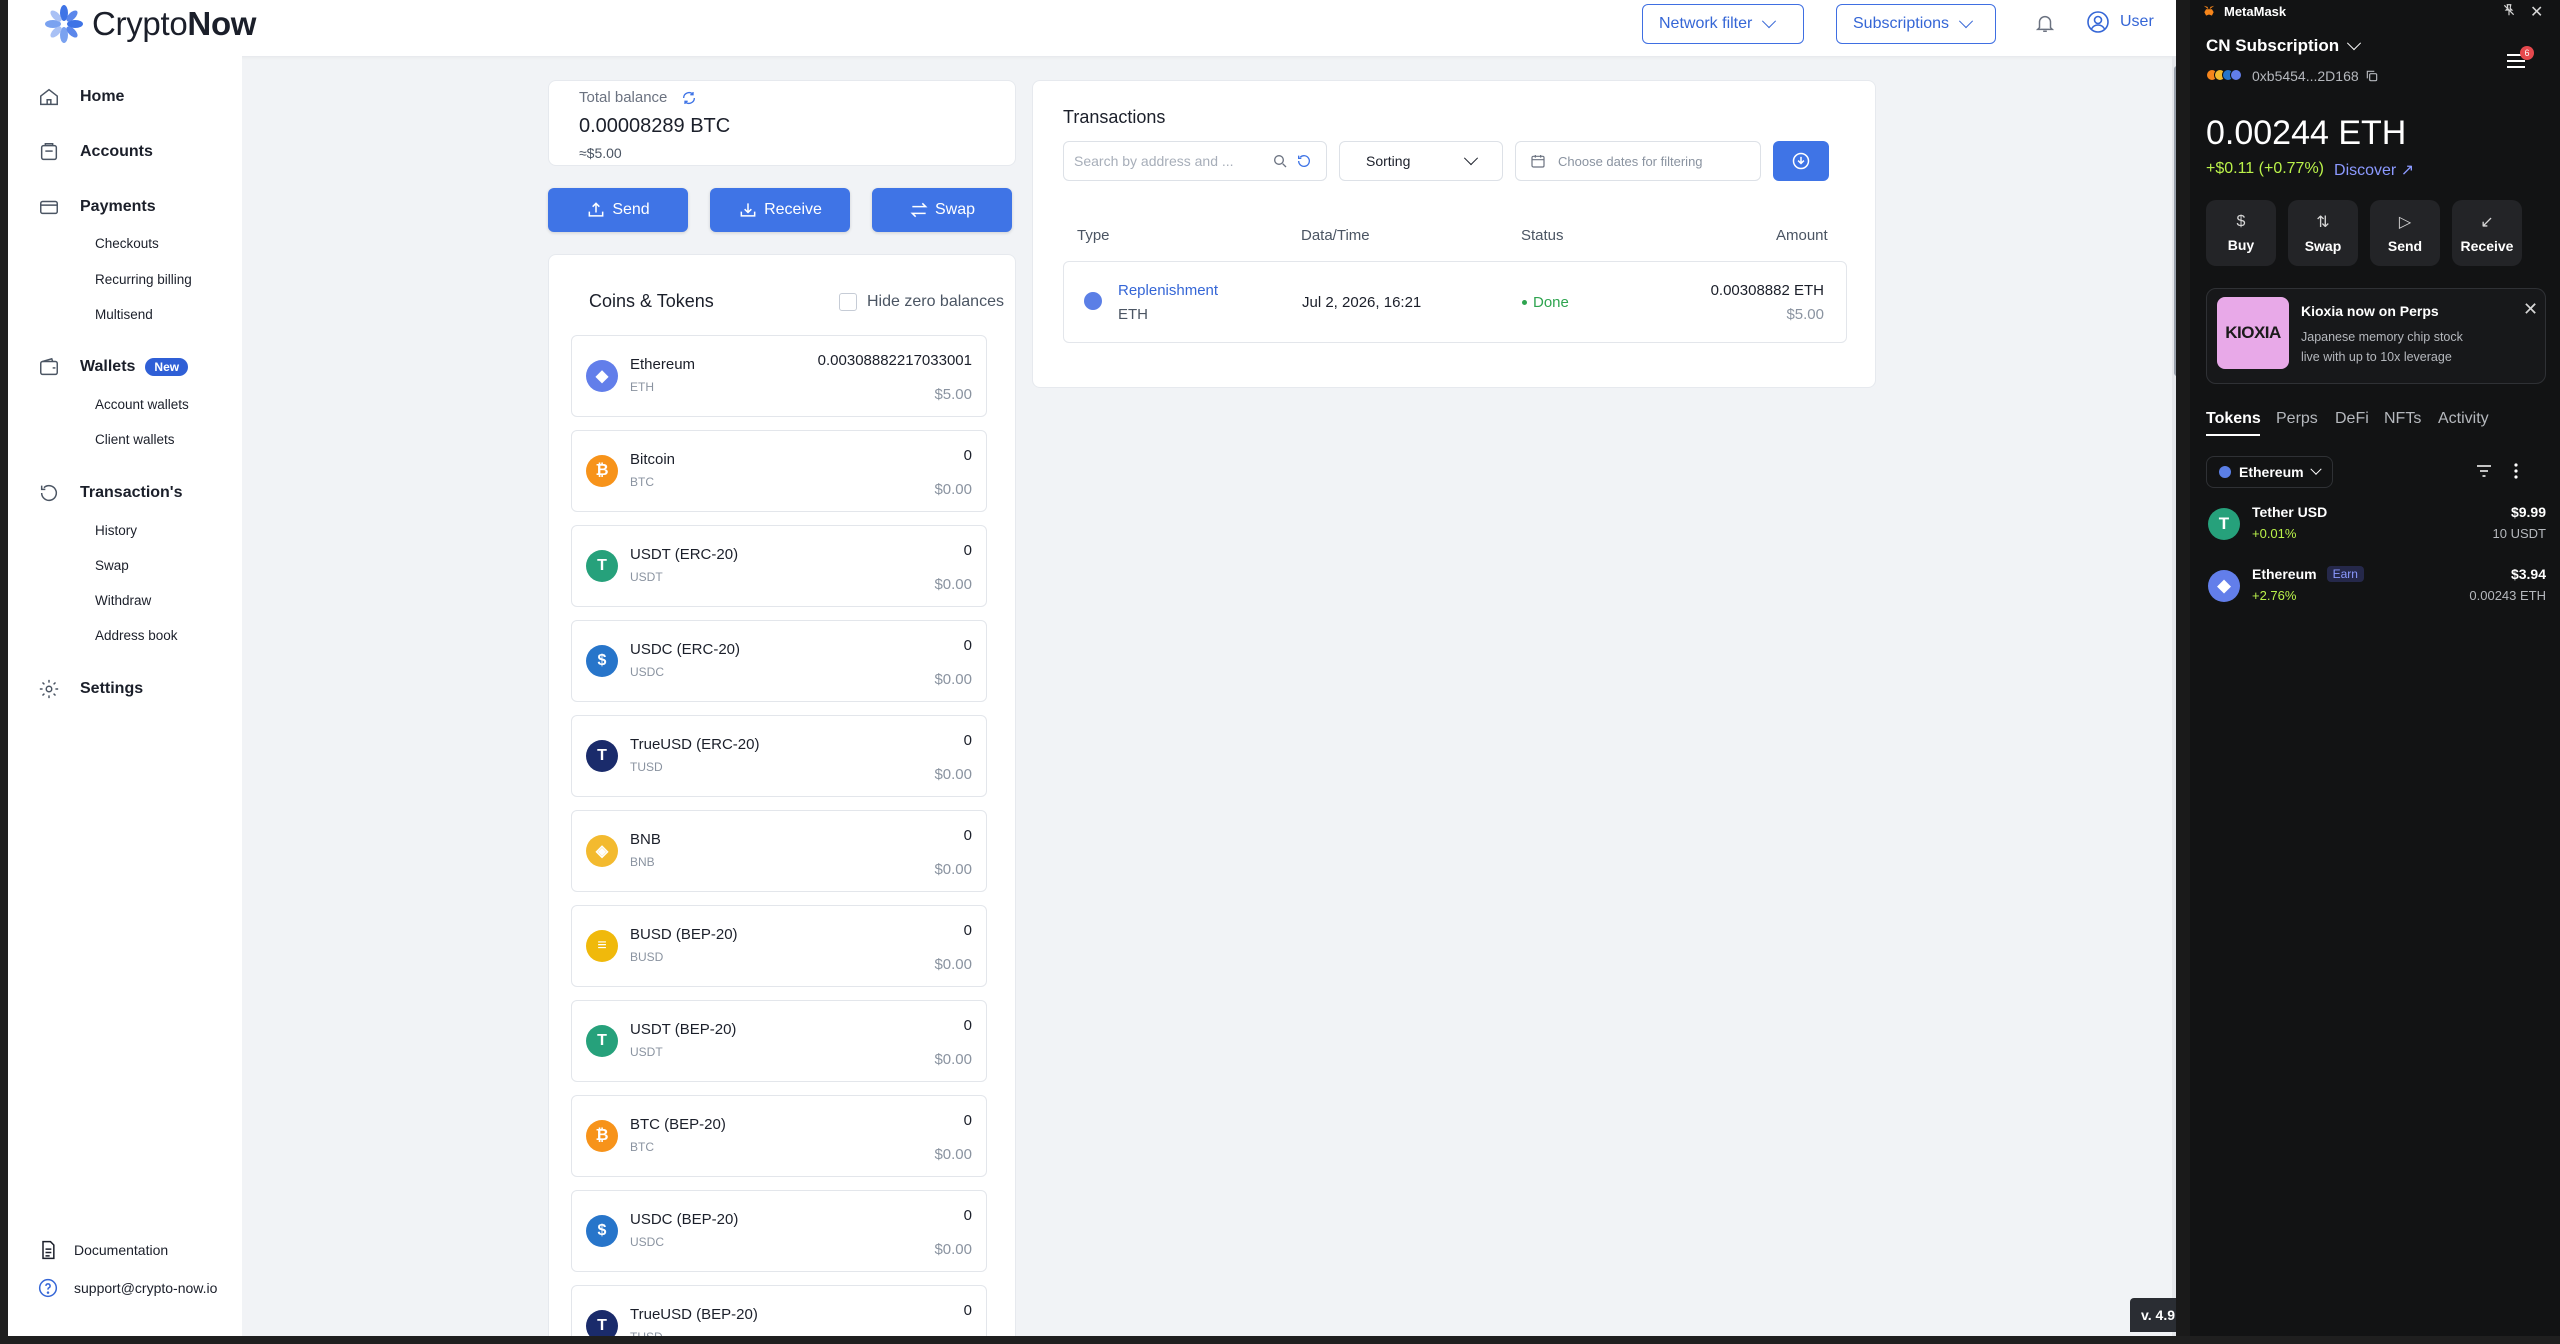 This screenshot has height=1344, width=2560. What do you see at coordinates (2045, 23) in the screenshot?
I see `bell-icon` at bounding box center [2045, 23].